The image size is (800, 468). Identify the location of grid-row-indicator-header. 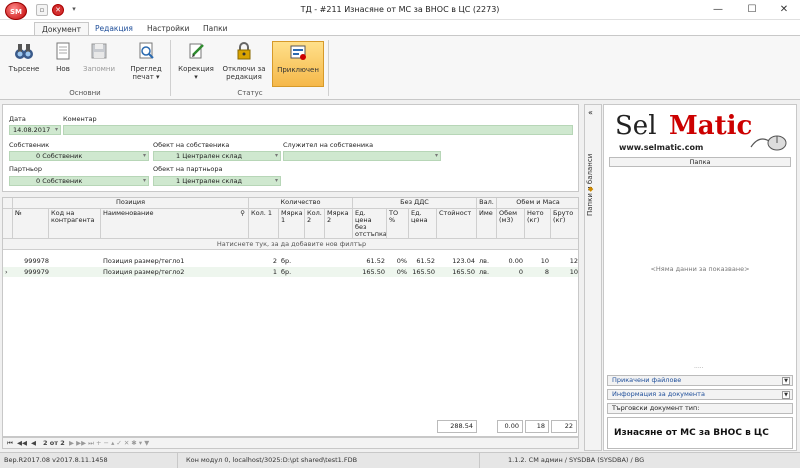
(8, 224).